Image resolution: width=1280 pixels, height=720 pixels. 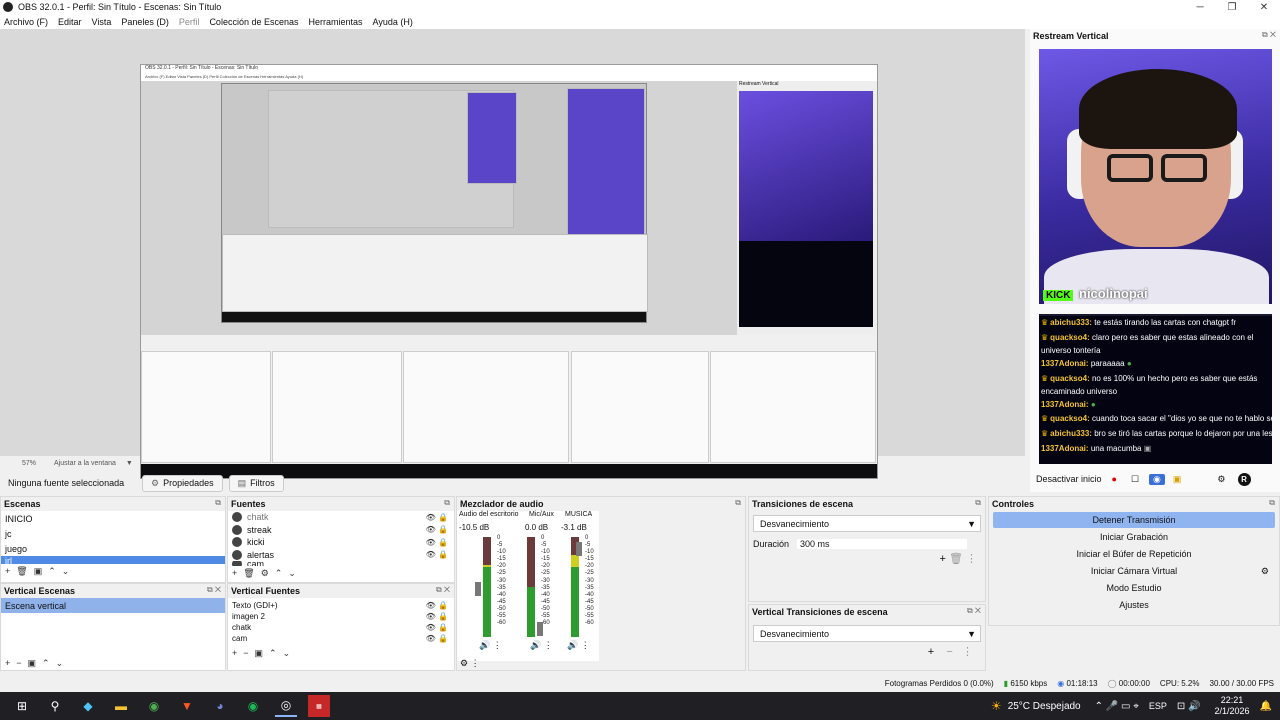 I want to click on zoom-fit: Ajustar a la ventana, so click(x=85, y=463).